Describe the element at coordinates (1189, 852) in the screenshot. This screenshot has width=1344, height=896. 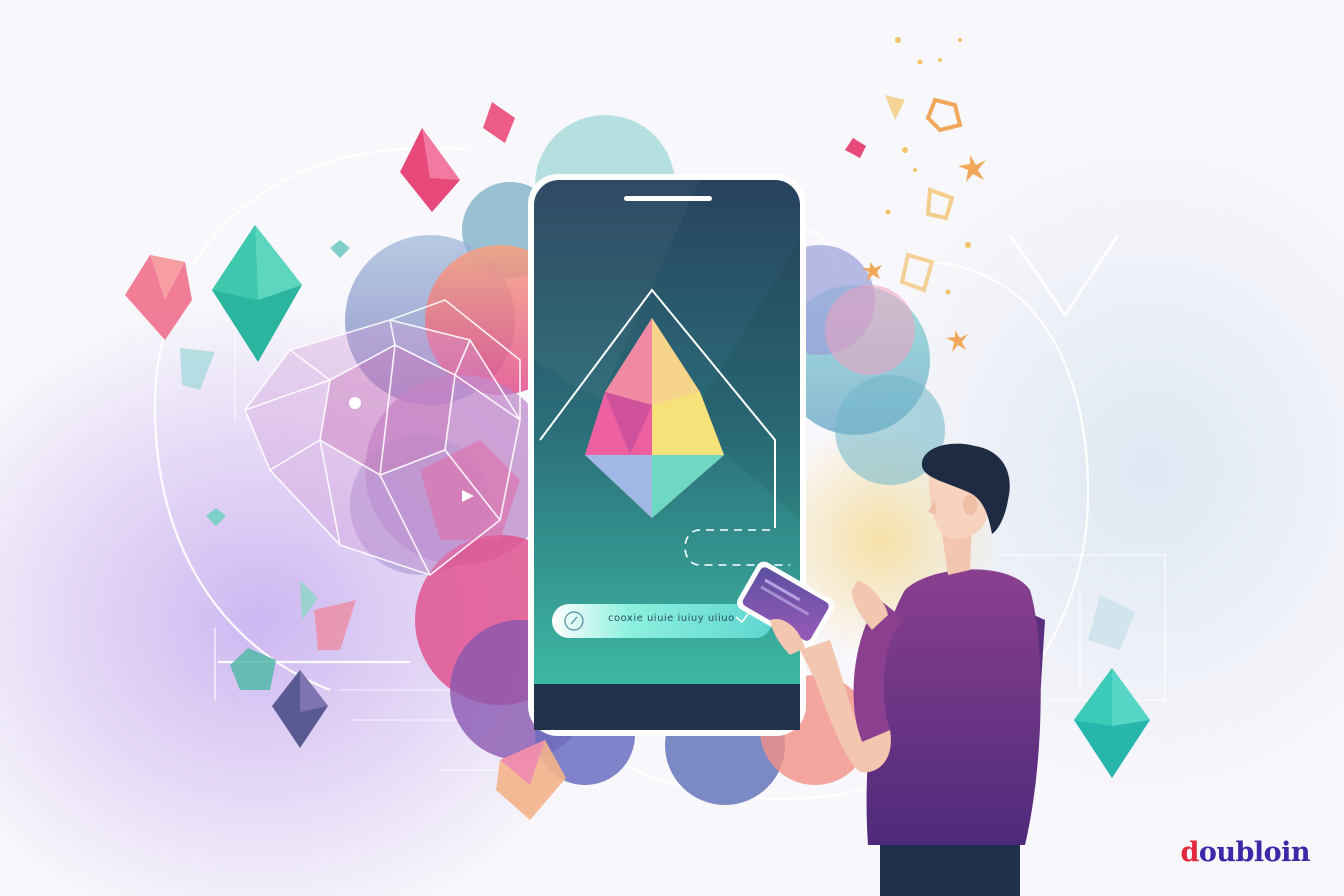
I see `brand-logo-mark: d` at that location.